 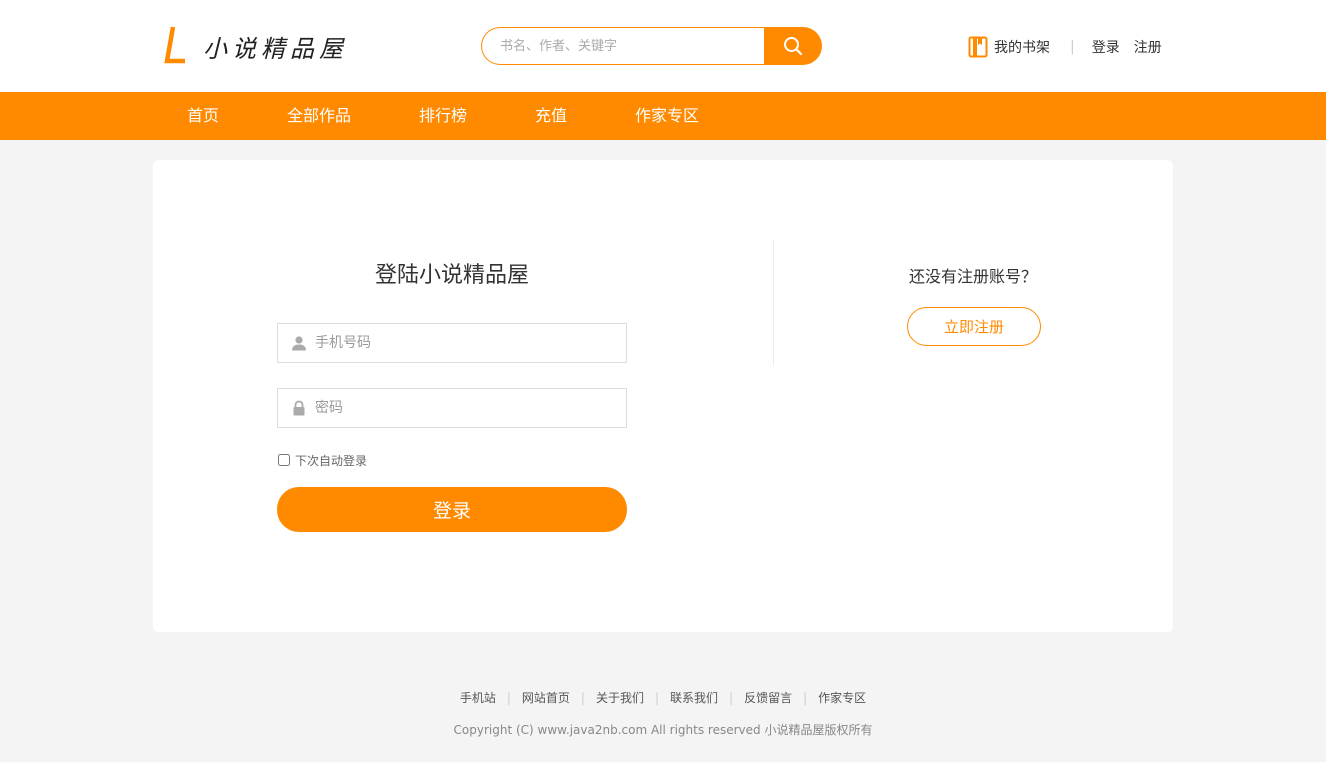 What do you see at coordinates (663, 697) in the screenshot?
I see `footer-links: 手机站 | 网站首页 | 关于我们 | 联系我们 | 反馈留言 | 作家专区` at bounding box center [663, 697].